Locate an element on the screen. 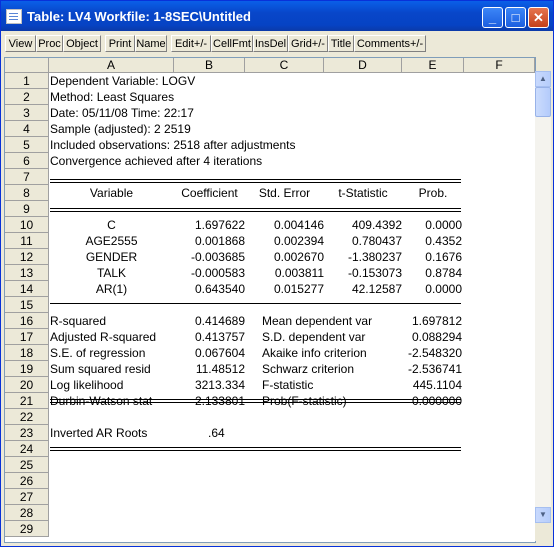 The width and height of the screenshot is (554, 547). stat-value: 2.133801 is located at coordinates (219, 401).